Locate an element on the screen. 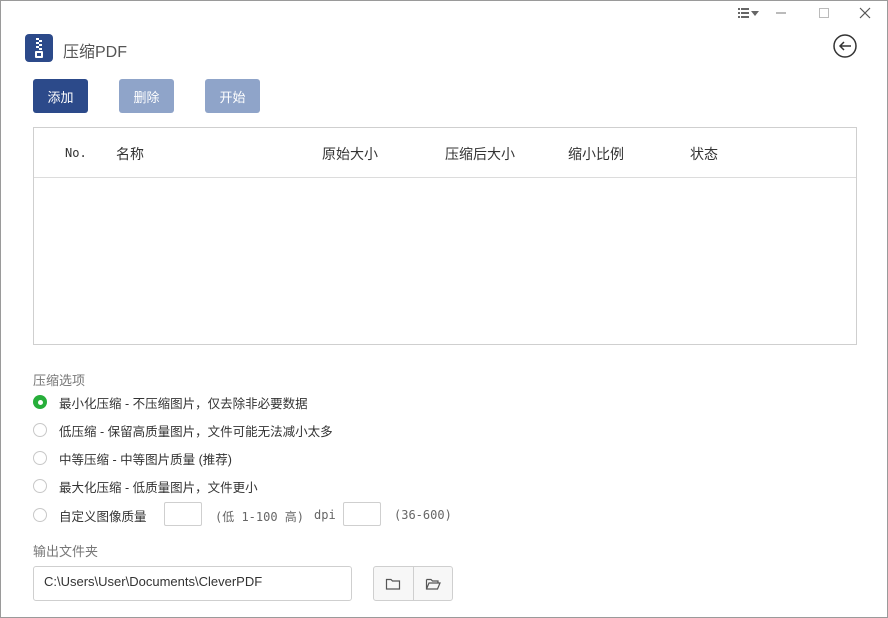 This screenshot has height=618, width=888. column-header-no: No. is located at coordinates (76, 153).